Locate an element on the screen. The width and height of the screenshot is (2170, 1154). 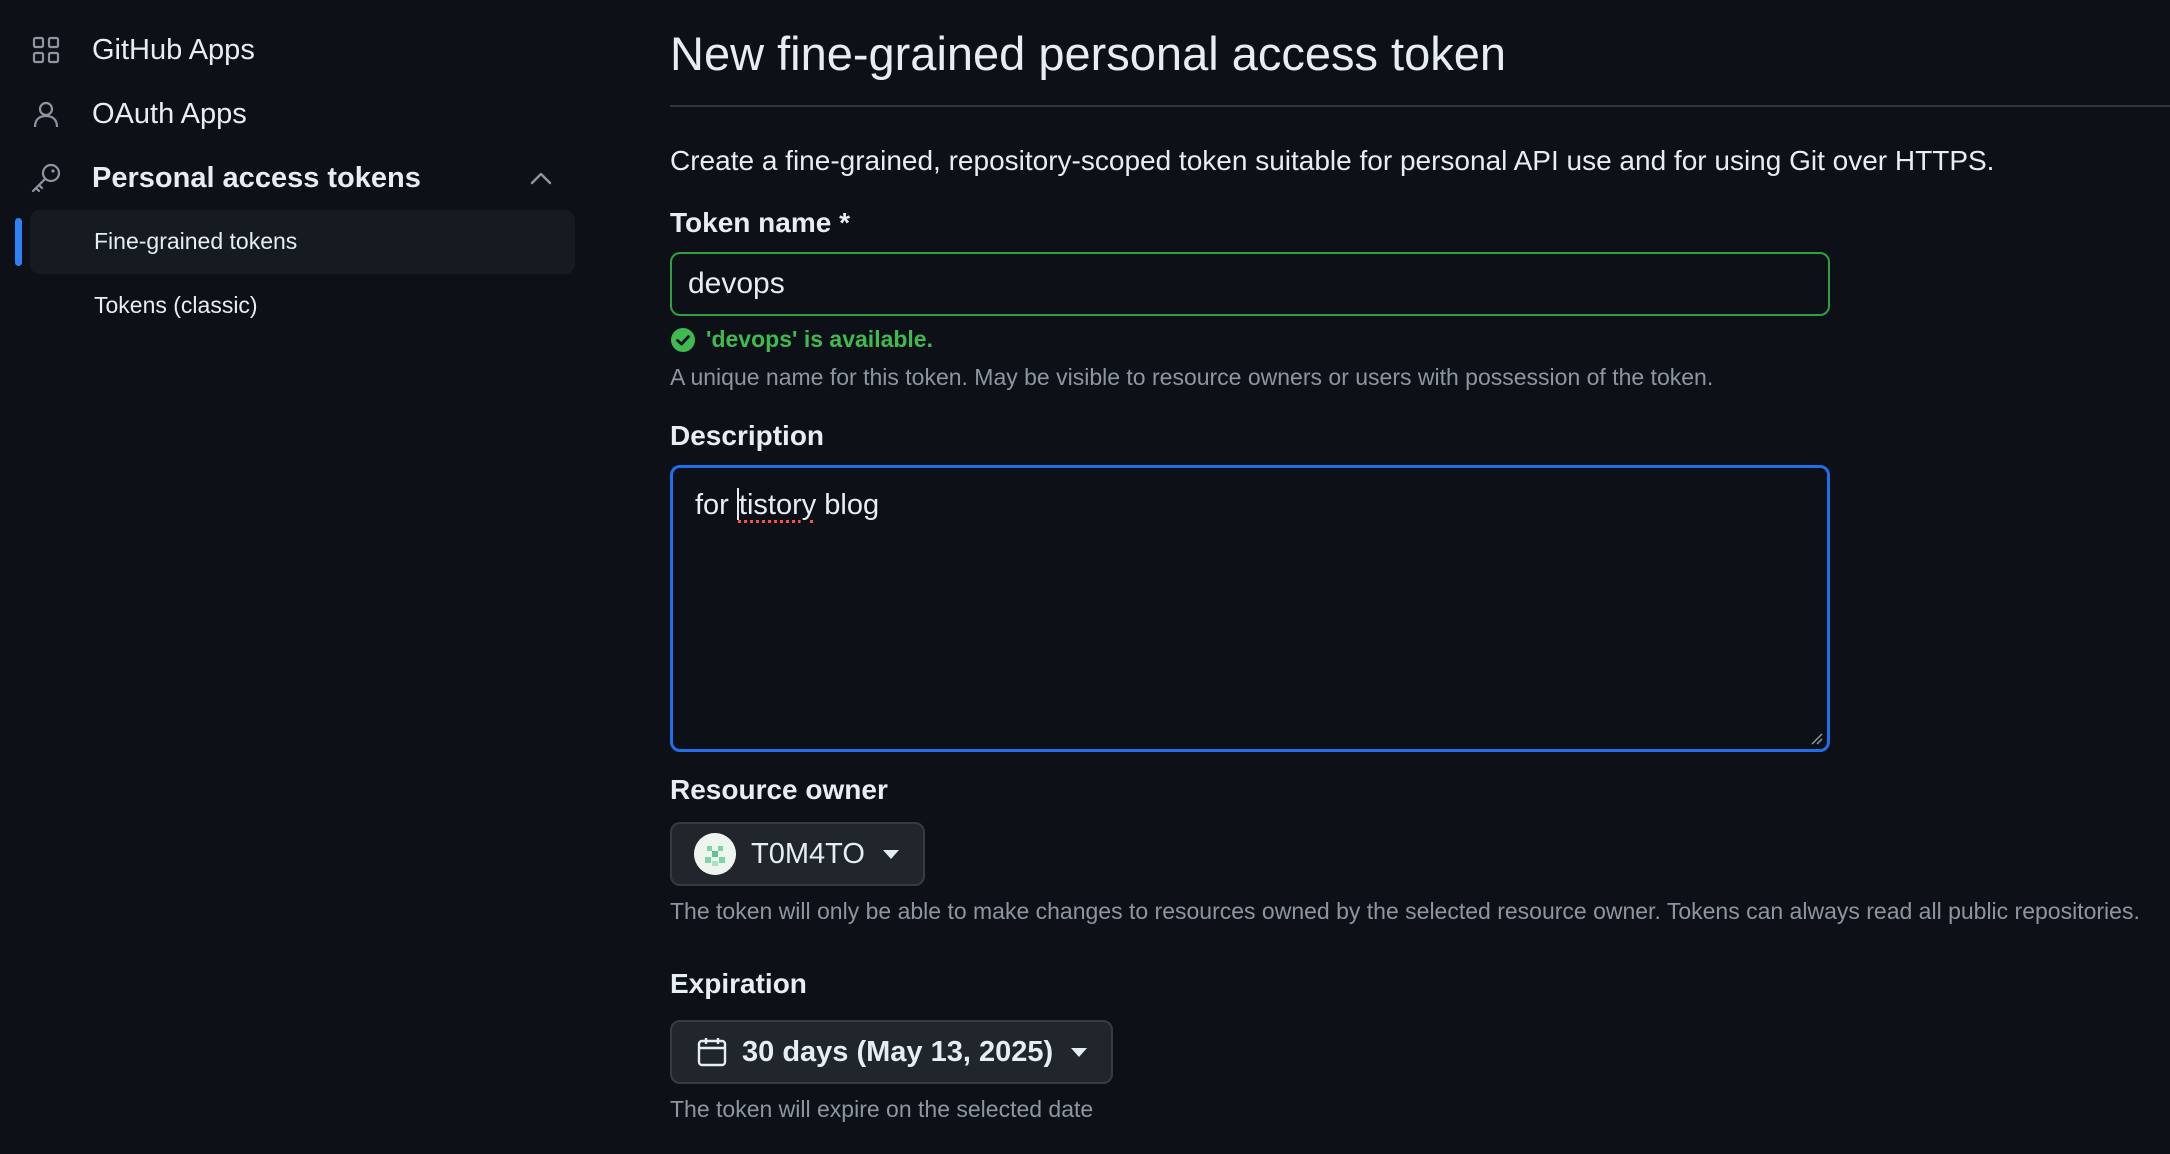
active-indicator is located at coordinates (18, 242).